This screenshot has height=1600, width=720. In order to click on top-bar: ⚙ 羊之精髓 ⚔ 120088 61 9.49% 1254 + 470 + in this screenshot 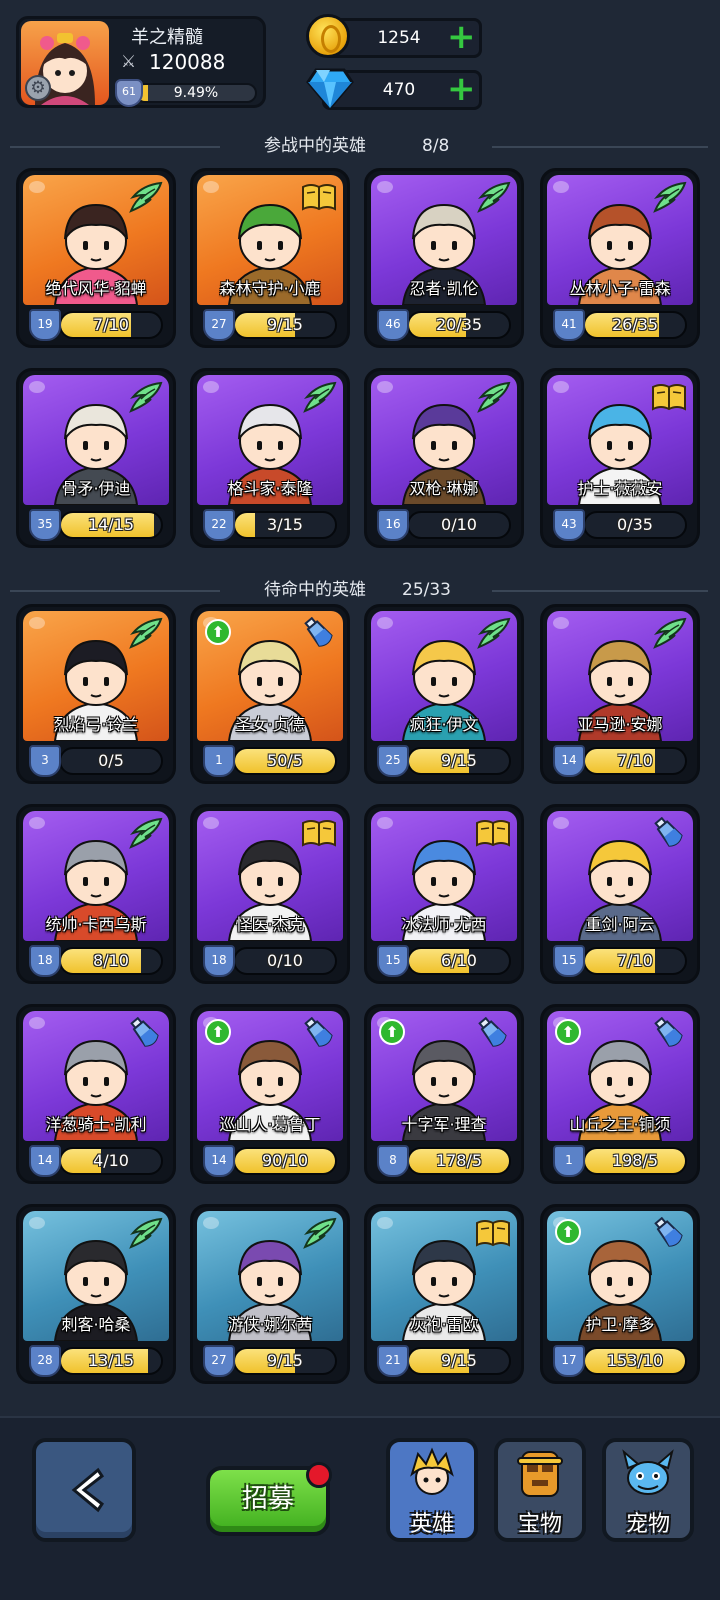, I will do `click(360, 59)`.